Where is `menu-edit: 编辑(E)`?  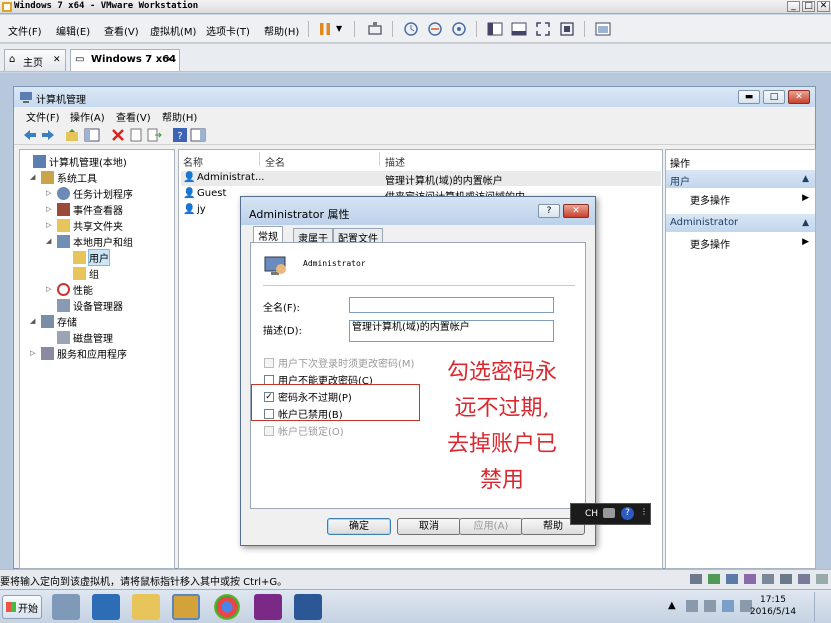 menu-edit: 编辑(E) is located at coordinates (73, 30).